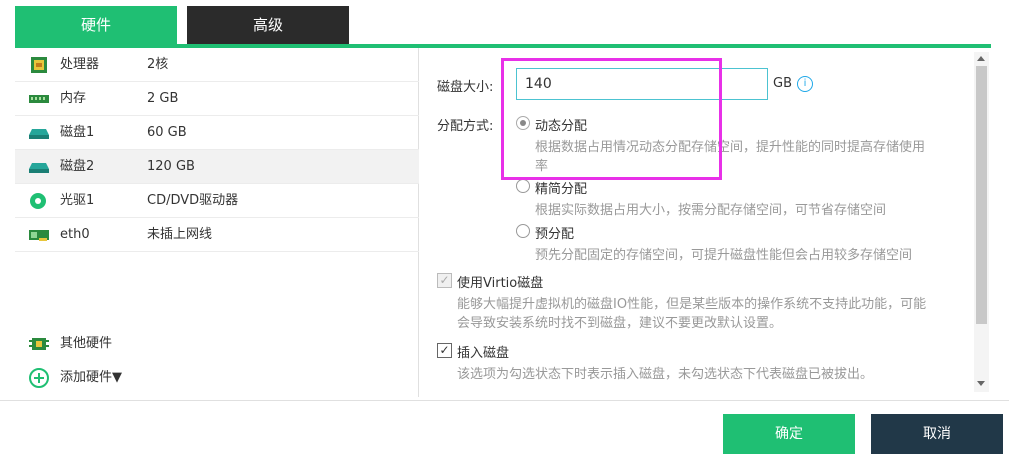 The height and width of the screenshot is (460, 1009). What do you see at coordinates (542, 166) in the screenshot?
I see `option-dynamic-desc-cont: 率` at bounding box center [542, 166].